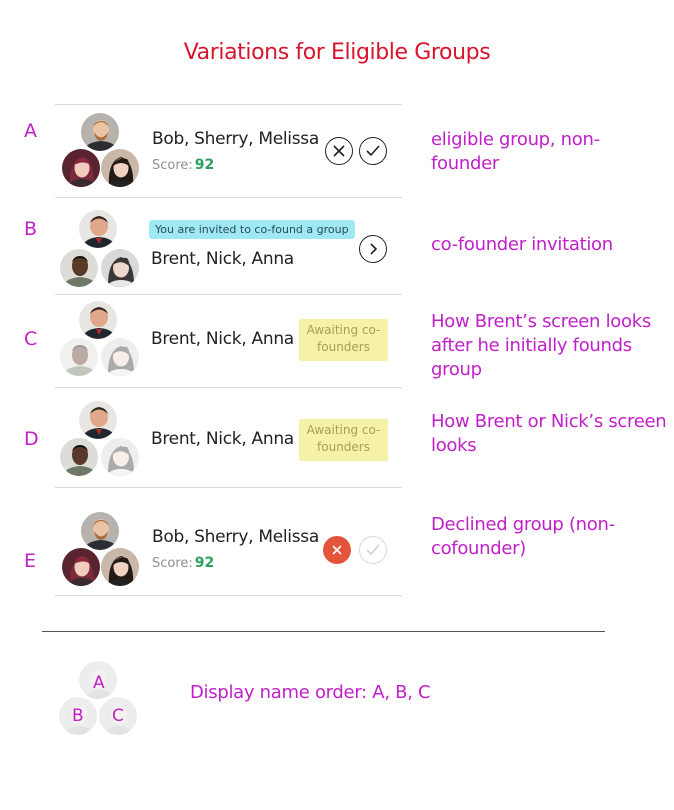  I want to click on position-label: A, so click(99, 683).